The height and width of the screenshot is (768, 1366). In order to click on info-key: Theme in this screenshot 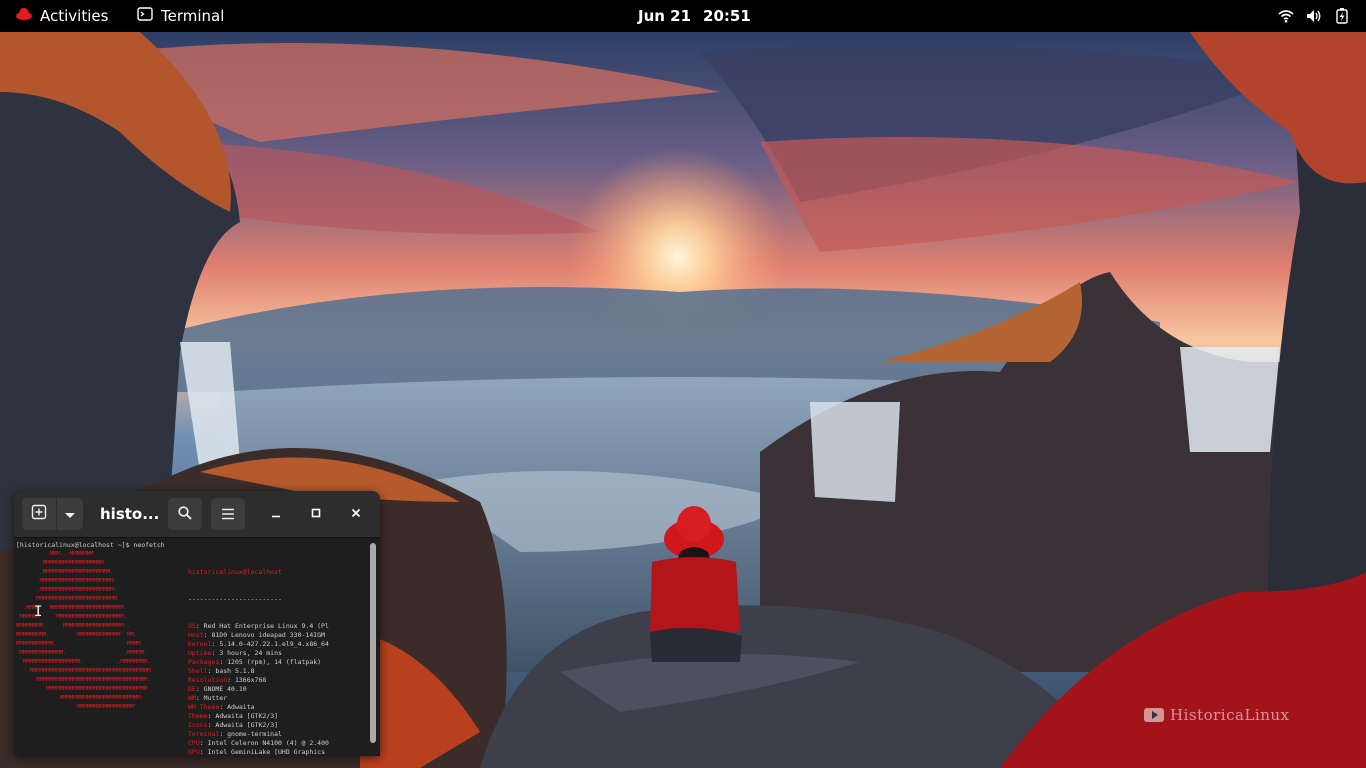, I will do `click(198, 716)`.